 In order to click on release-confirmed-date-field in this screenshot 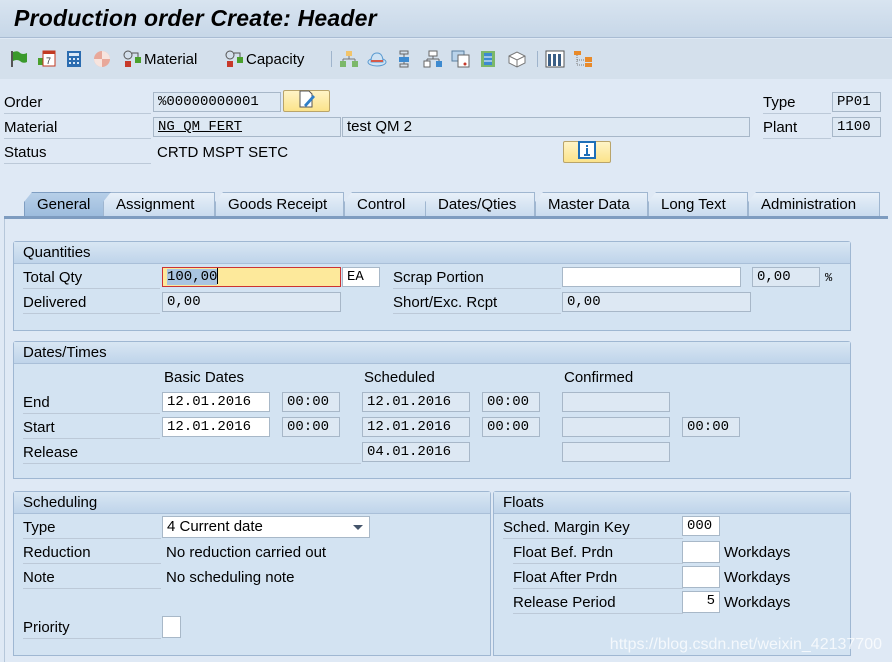, I will do `click(616, 452)`.